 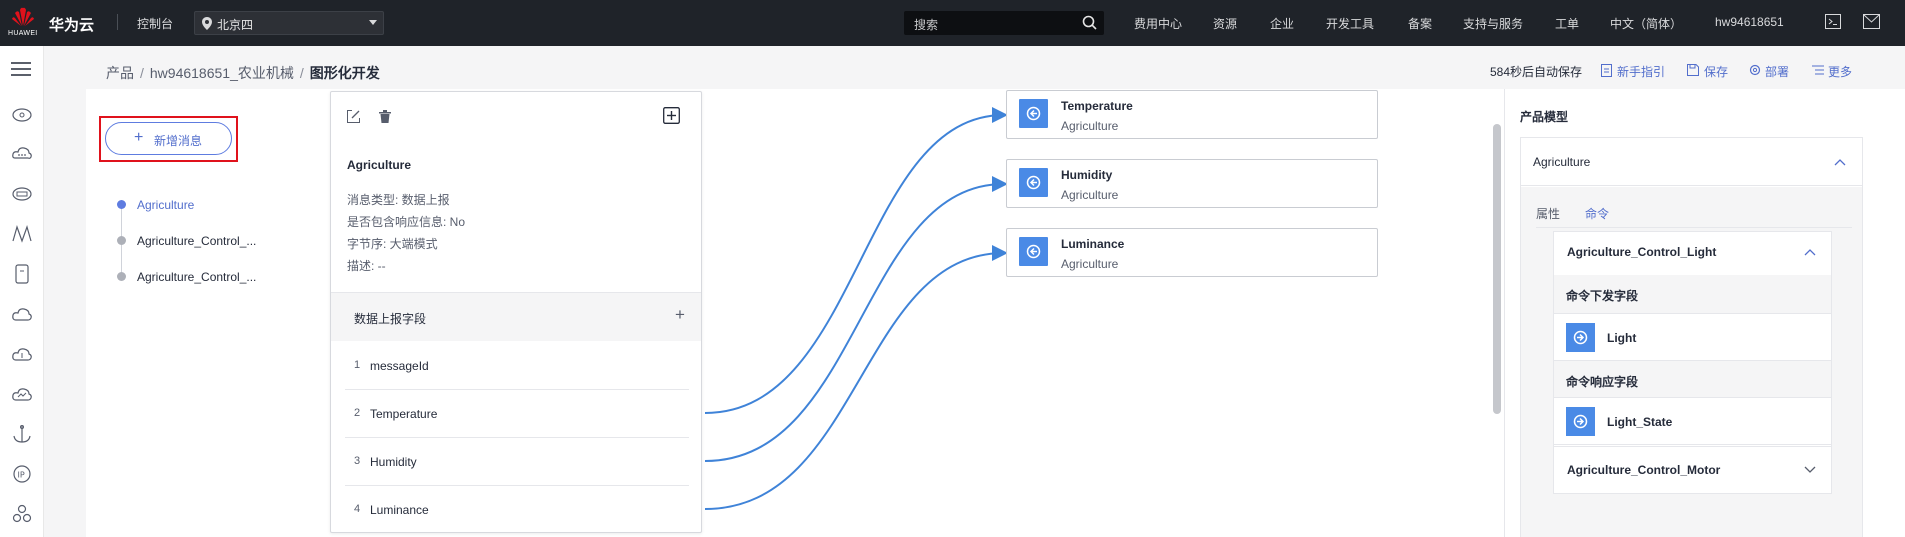 I want to click on tab-properties: 属性, so click(x=1548, y=213).